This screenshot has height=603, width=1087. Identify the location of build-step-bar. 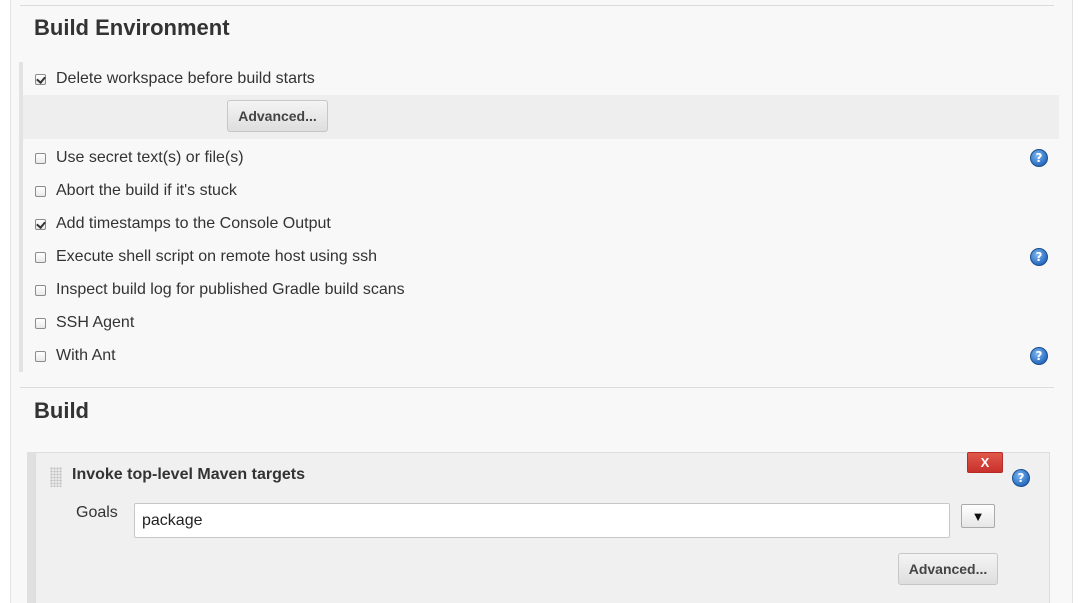
(31, 527).